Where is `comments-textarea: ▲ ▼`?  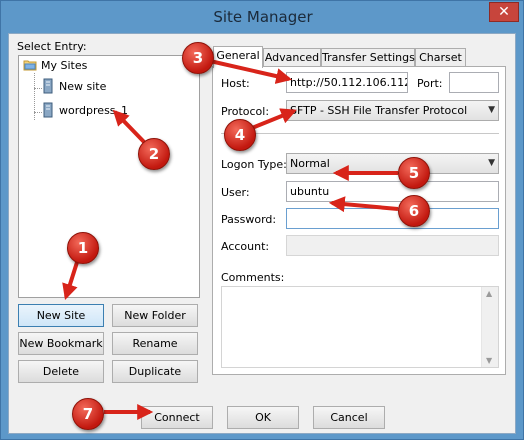 comments-textarea: ▲ ▼ is located at coordinates (360, 327).